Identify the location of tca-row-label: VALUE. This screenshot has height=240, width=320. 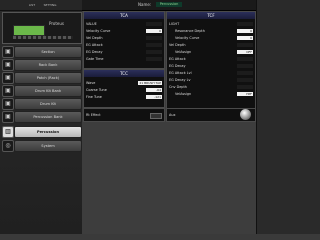
(91, 24).